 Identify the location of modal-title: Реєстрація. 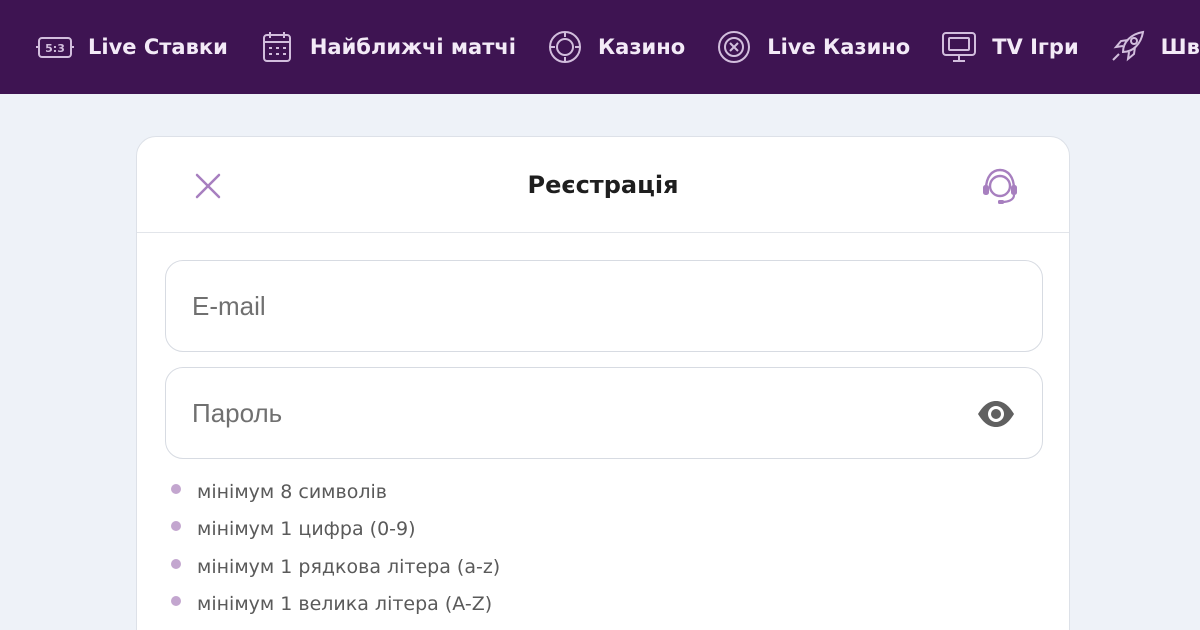
(603, 184).